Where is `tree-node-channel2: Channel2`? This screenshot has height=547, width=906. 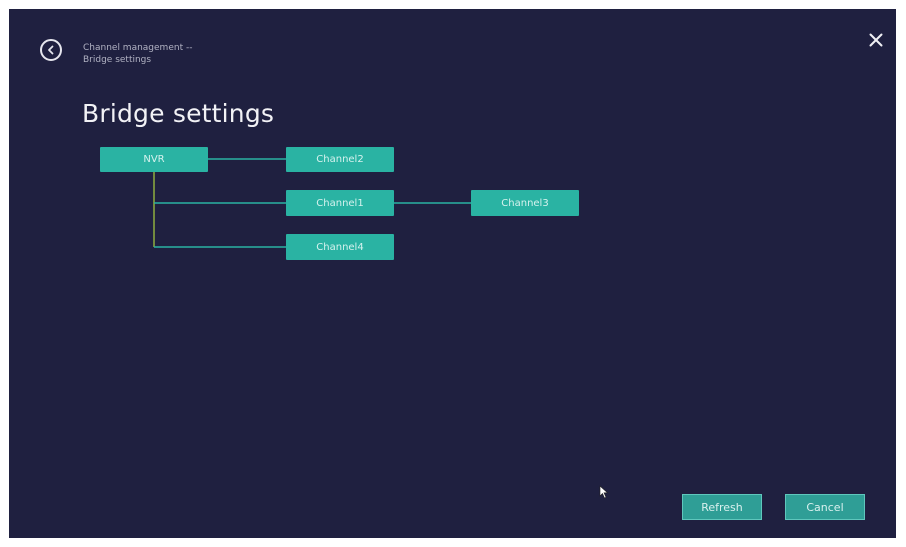
tree-node-channel2: Channel2 is located at coordinates (340, 159).